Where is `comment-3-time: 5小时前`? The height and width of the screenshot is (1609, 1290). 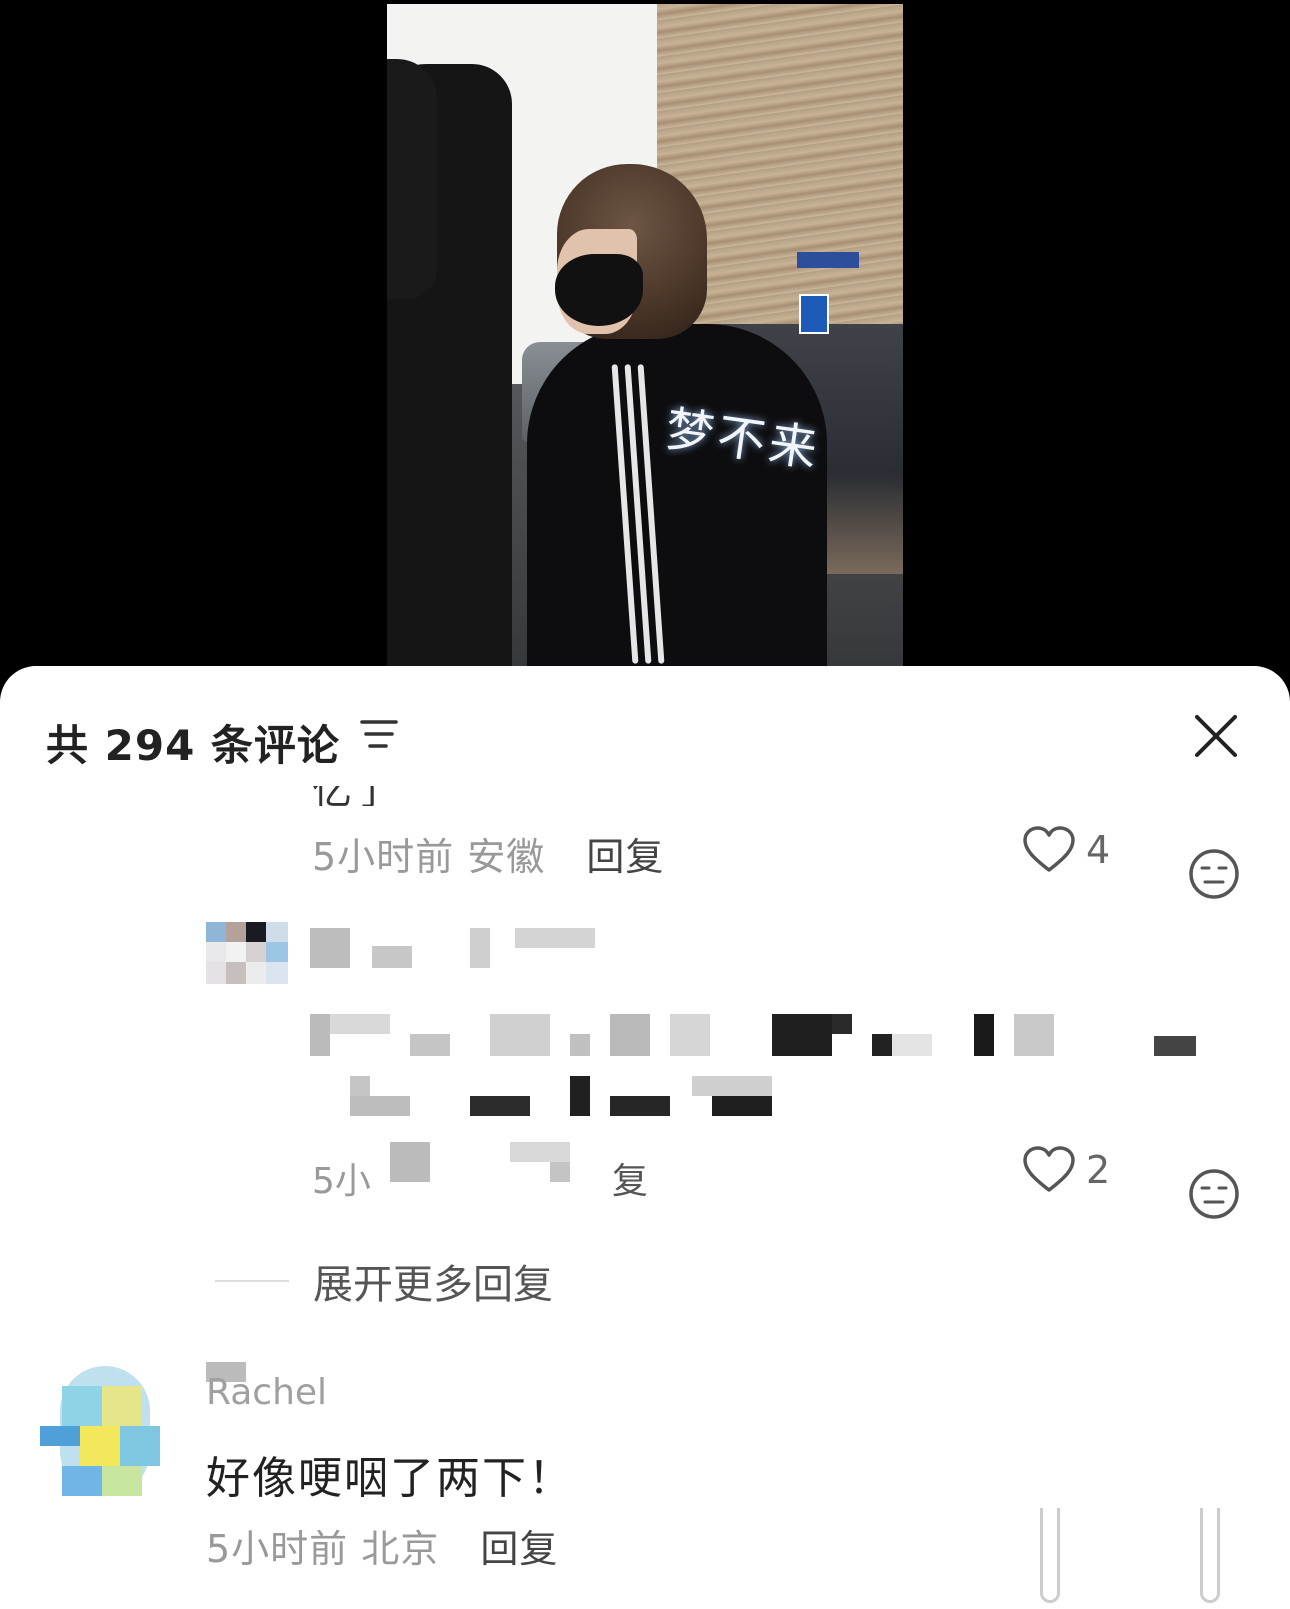 comment-3-time: 5小时前 is located at coordinates (277, 1549).